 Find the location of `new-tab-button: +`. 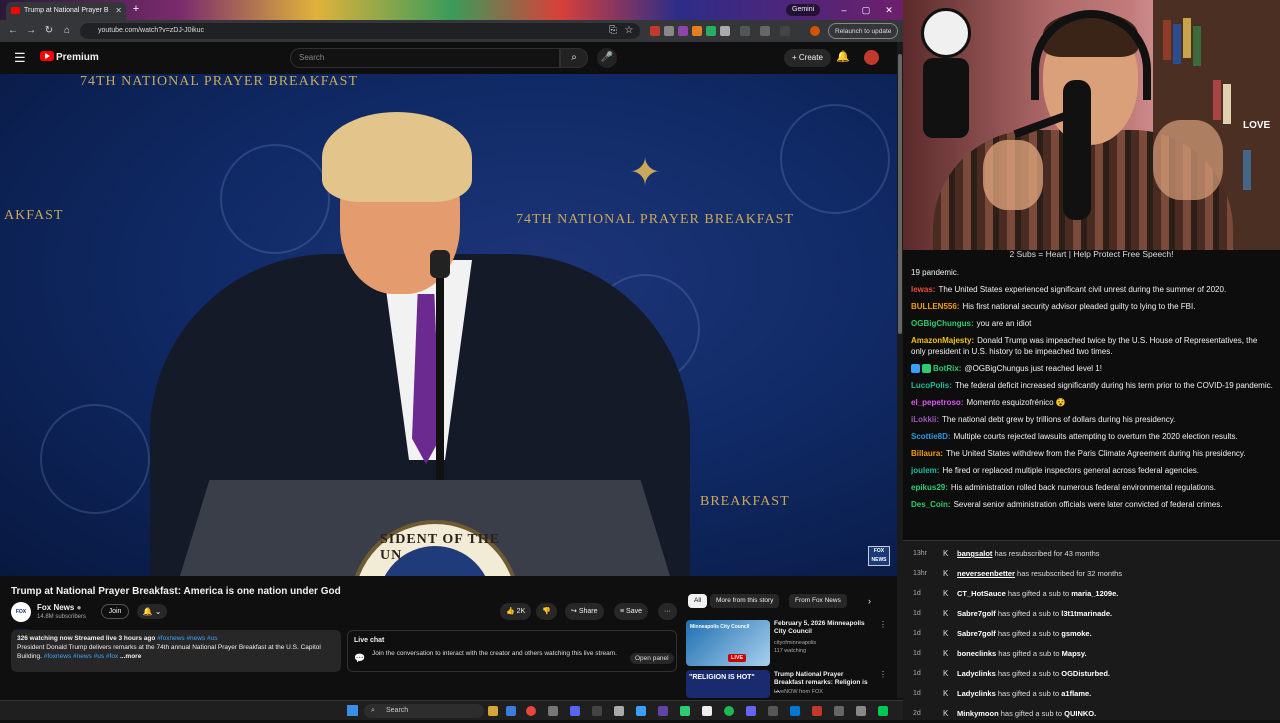

new-tab-button: + is located at coordinates (136, 9).